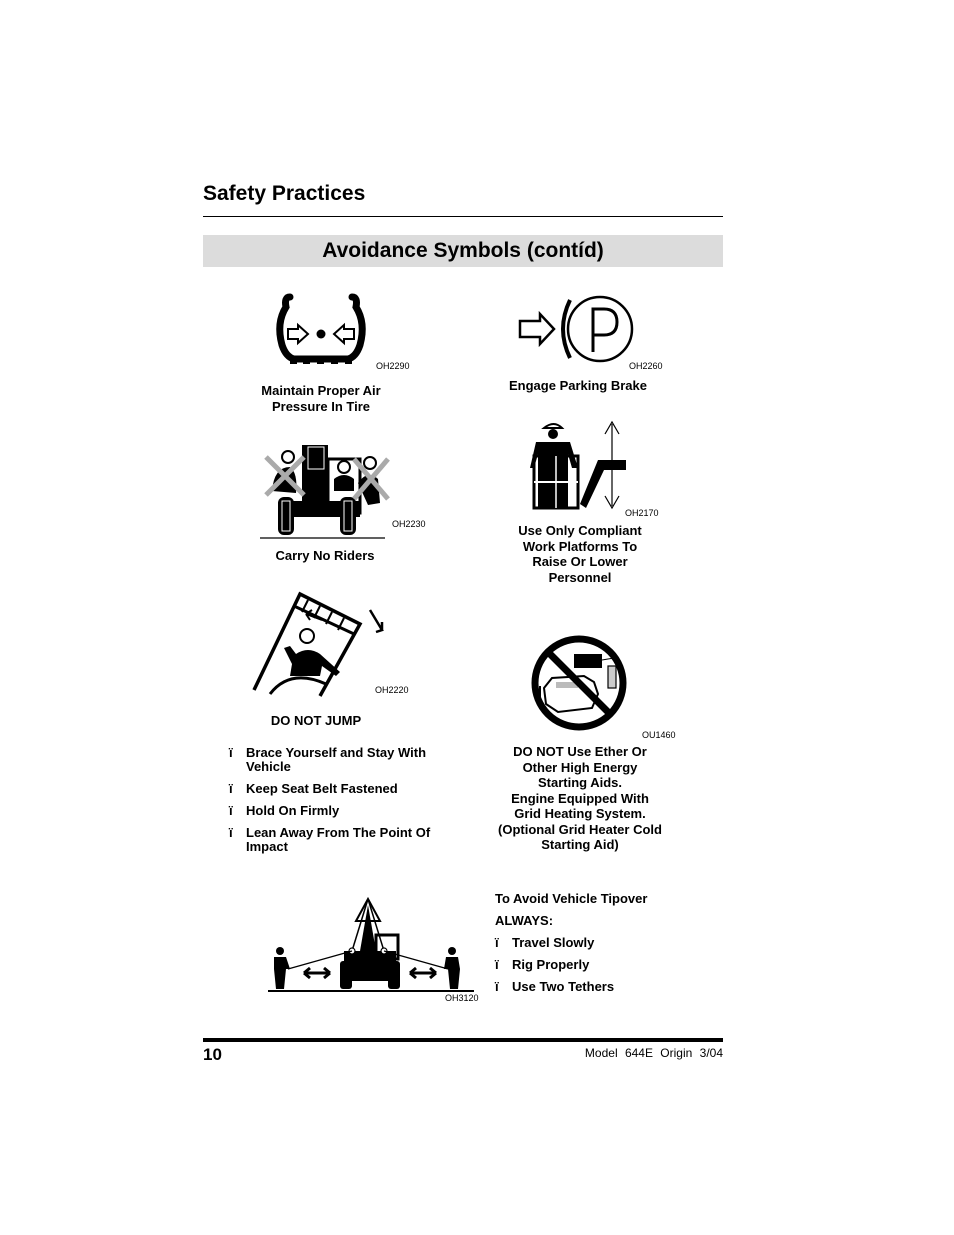 This screenshot has width=954, height=1235. Describe the element at coordinates (393, 366) in the screenshot. I see `symbol-code: OH2290` at that location.